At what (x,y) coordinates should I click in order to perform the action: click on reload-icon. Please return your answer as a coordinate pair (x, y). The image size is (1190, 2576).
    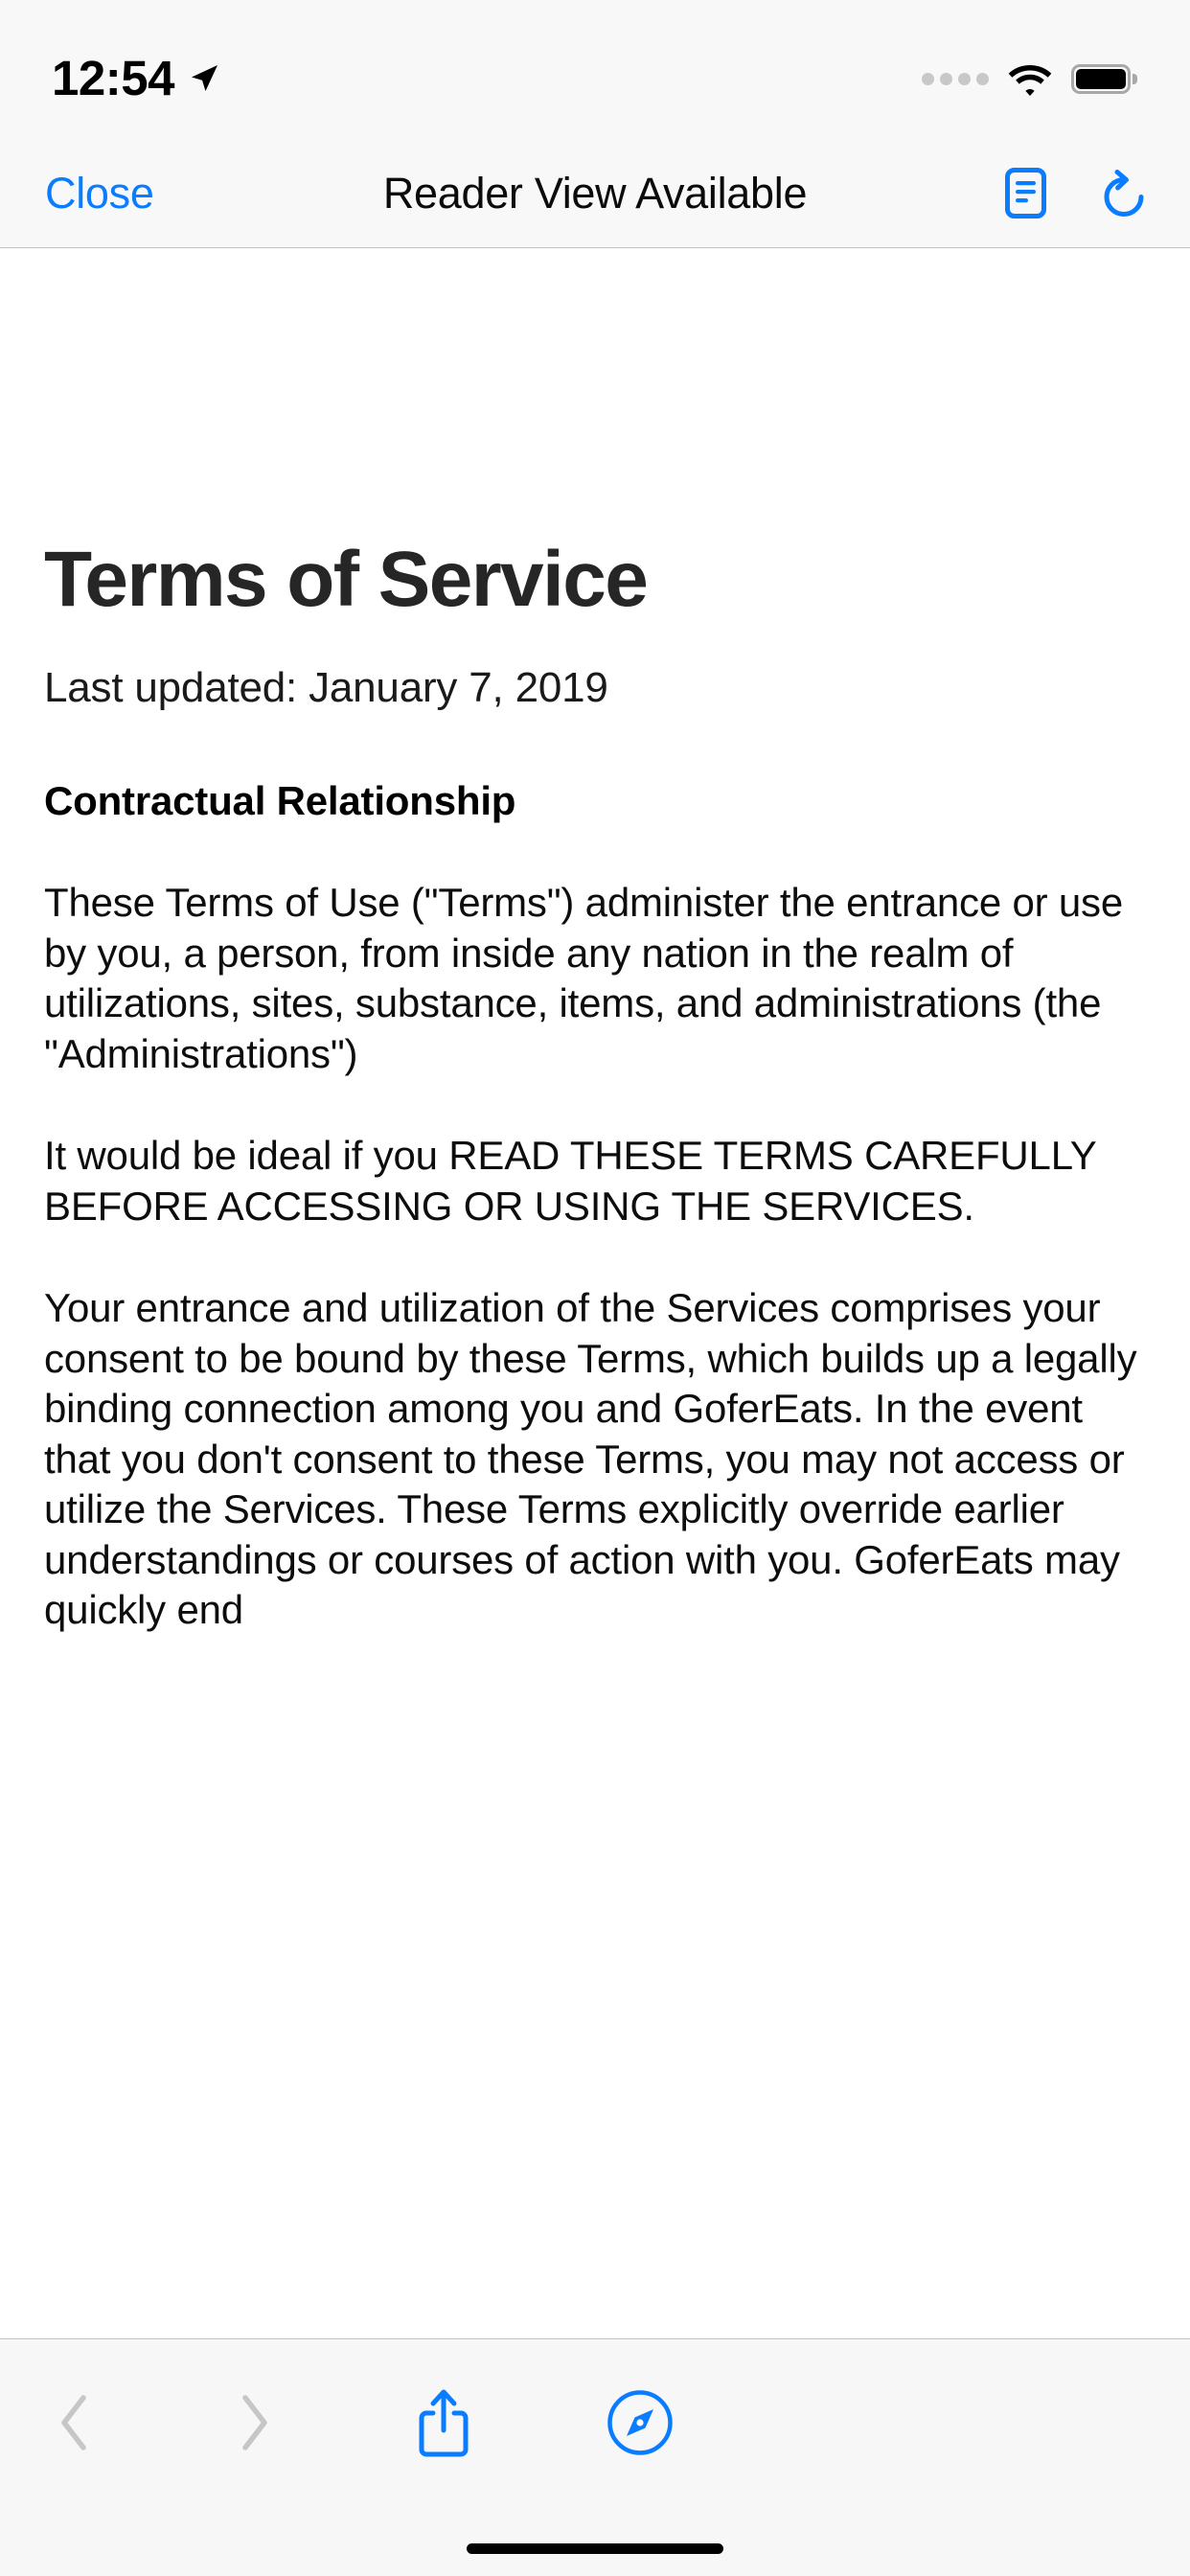
    Looking at the image, I should click on (1124, 193).